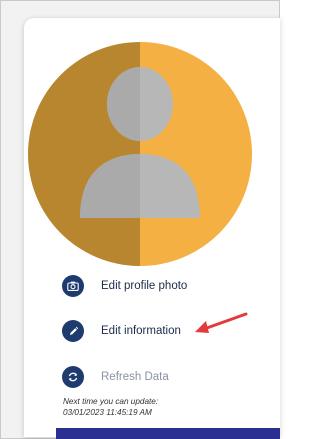 This screenshot has height=439, width=320. I want to click on edit-profile-photo-label: Edit profile photo, so click(144, 286).